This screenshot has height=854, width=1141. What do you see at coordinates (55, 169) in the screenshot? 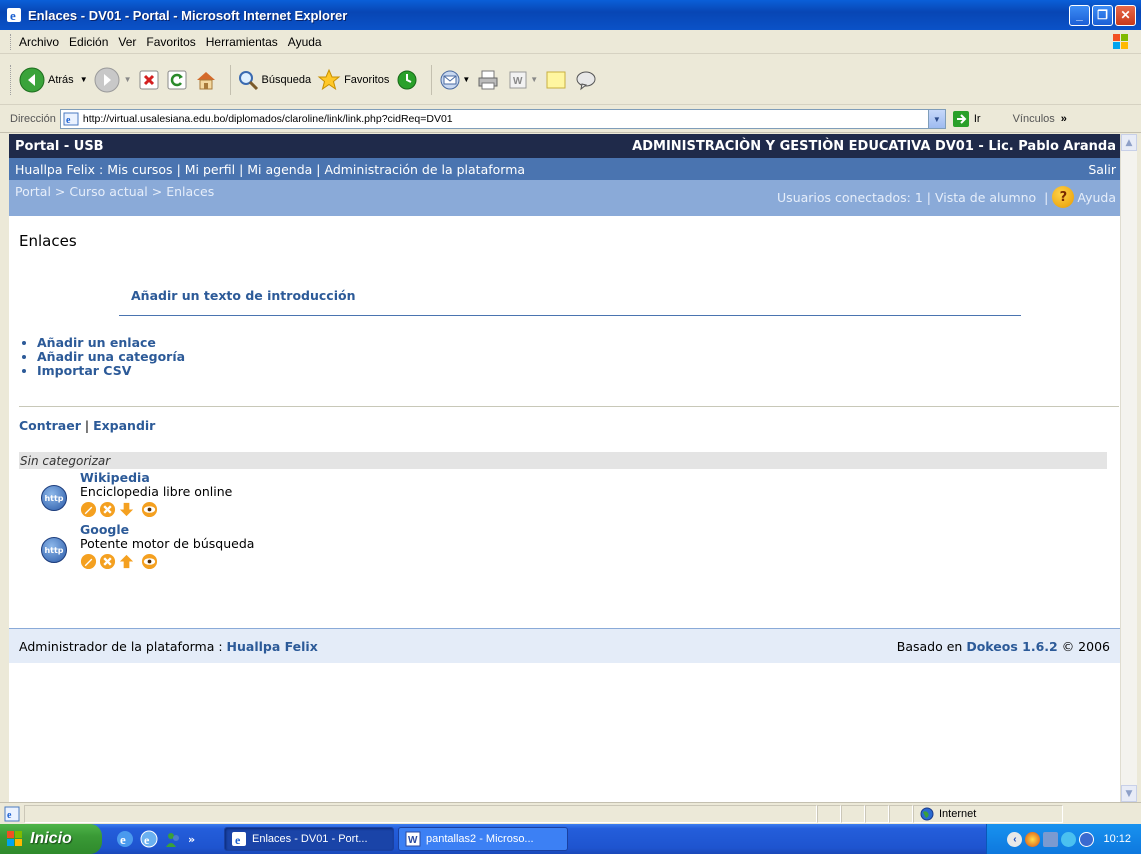
I see `nav-user-name: Huallpa Felix` at bounding box center [55, 169].